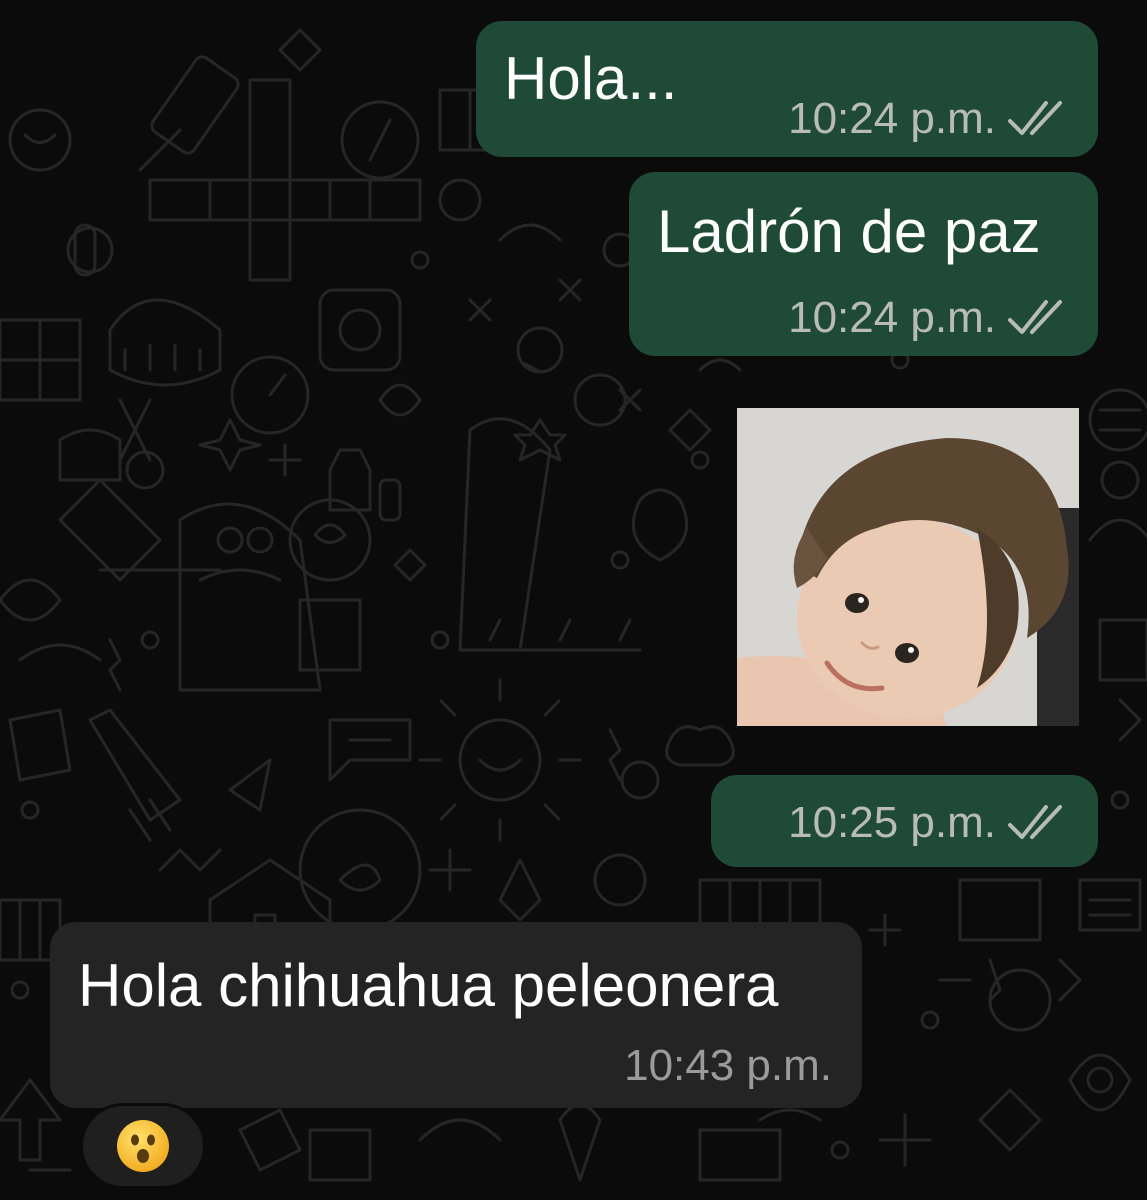  Describe the element at coordinates (892, 822) in the screenshot. I see `message-time: 10:25 p.m.` at that location.